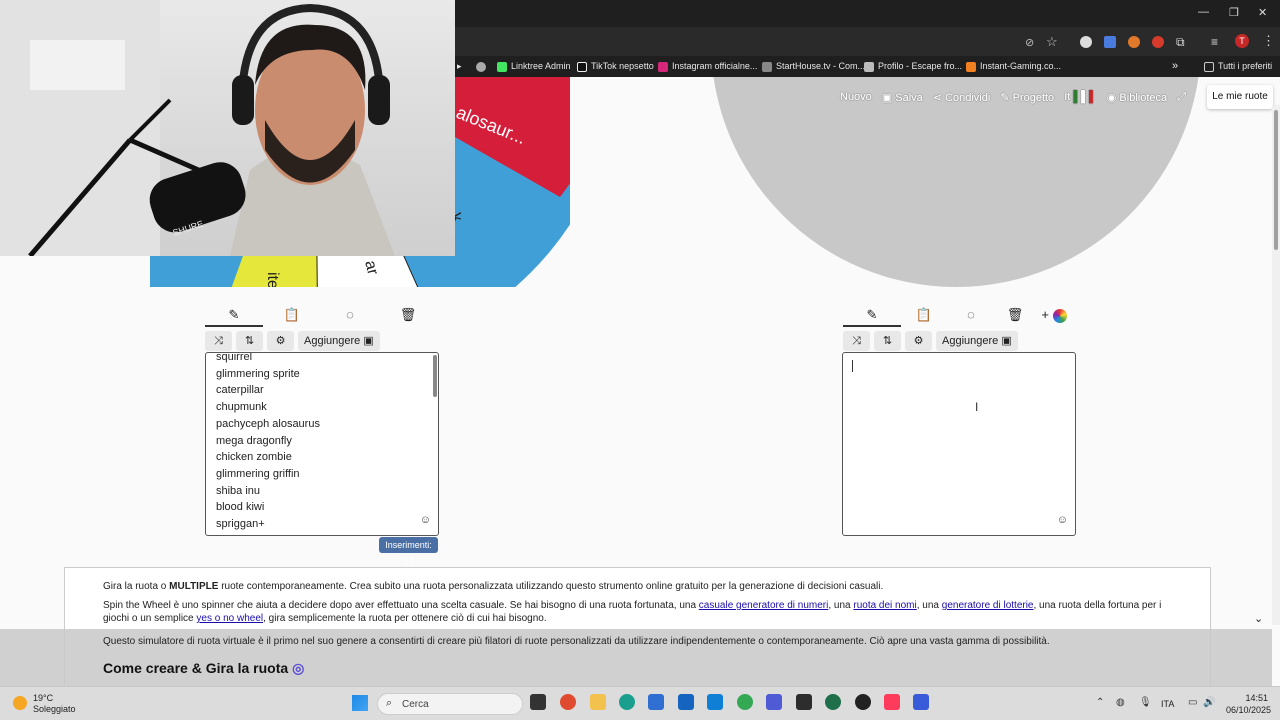 The width and height of the screenshot is (1280, 720). Describe the element at coordinates (1258, 618) in the screenshot. I see `chevron-down-icon: ⌄` at that location.